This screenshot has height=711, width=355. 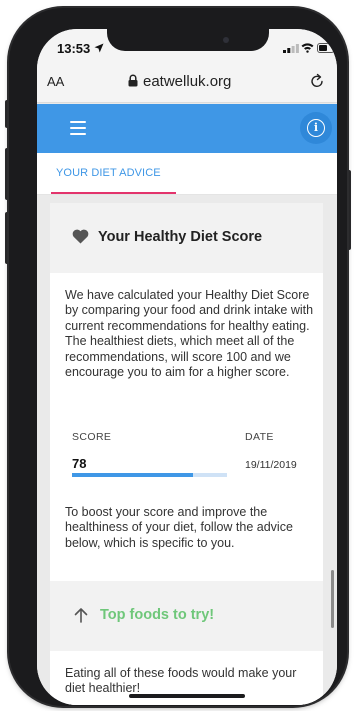 I want to click on tab-bar: YOUR DIET ADVICE, so click(x=187, y=174).